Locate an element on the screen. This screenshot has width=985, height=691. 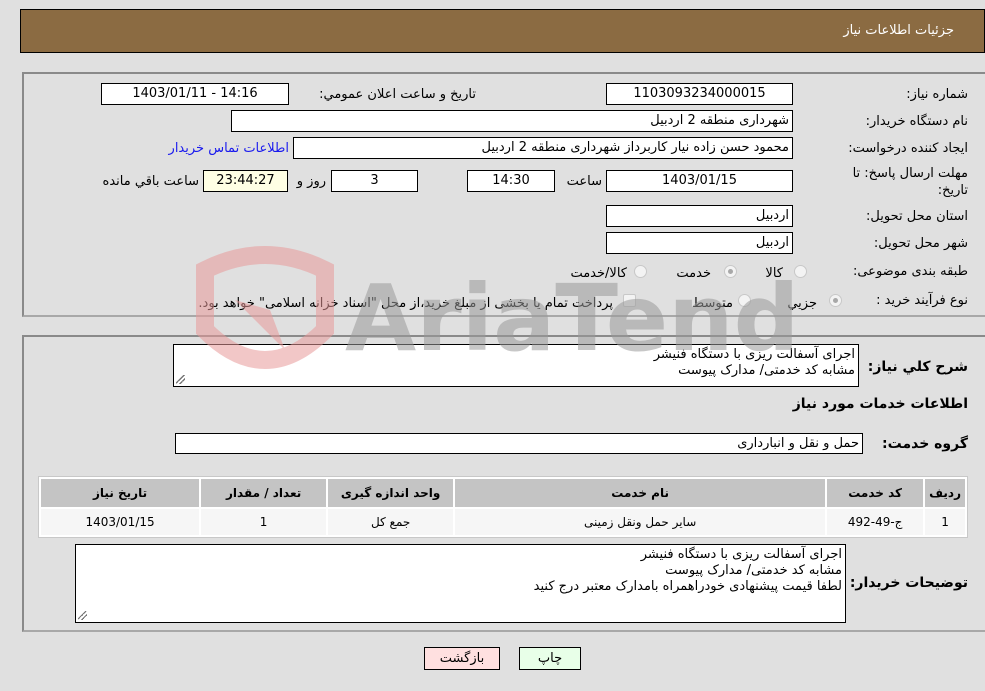
services-section-title: اطلاعات خدمات مورد نياز is located at coordinates (880, 404).